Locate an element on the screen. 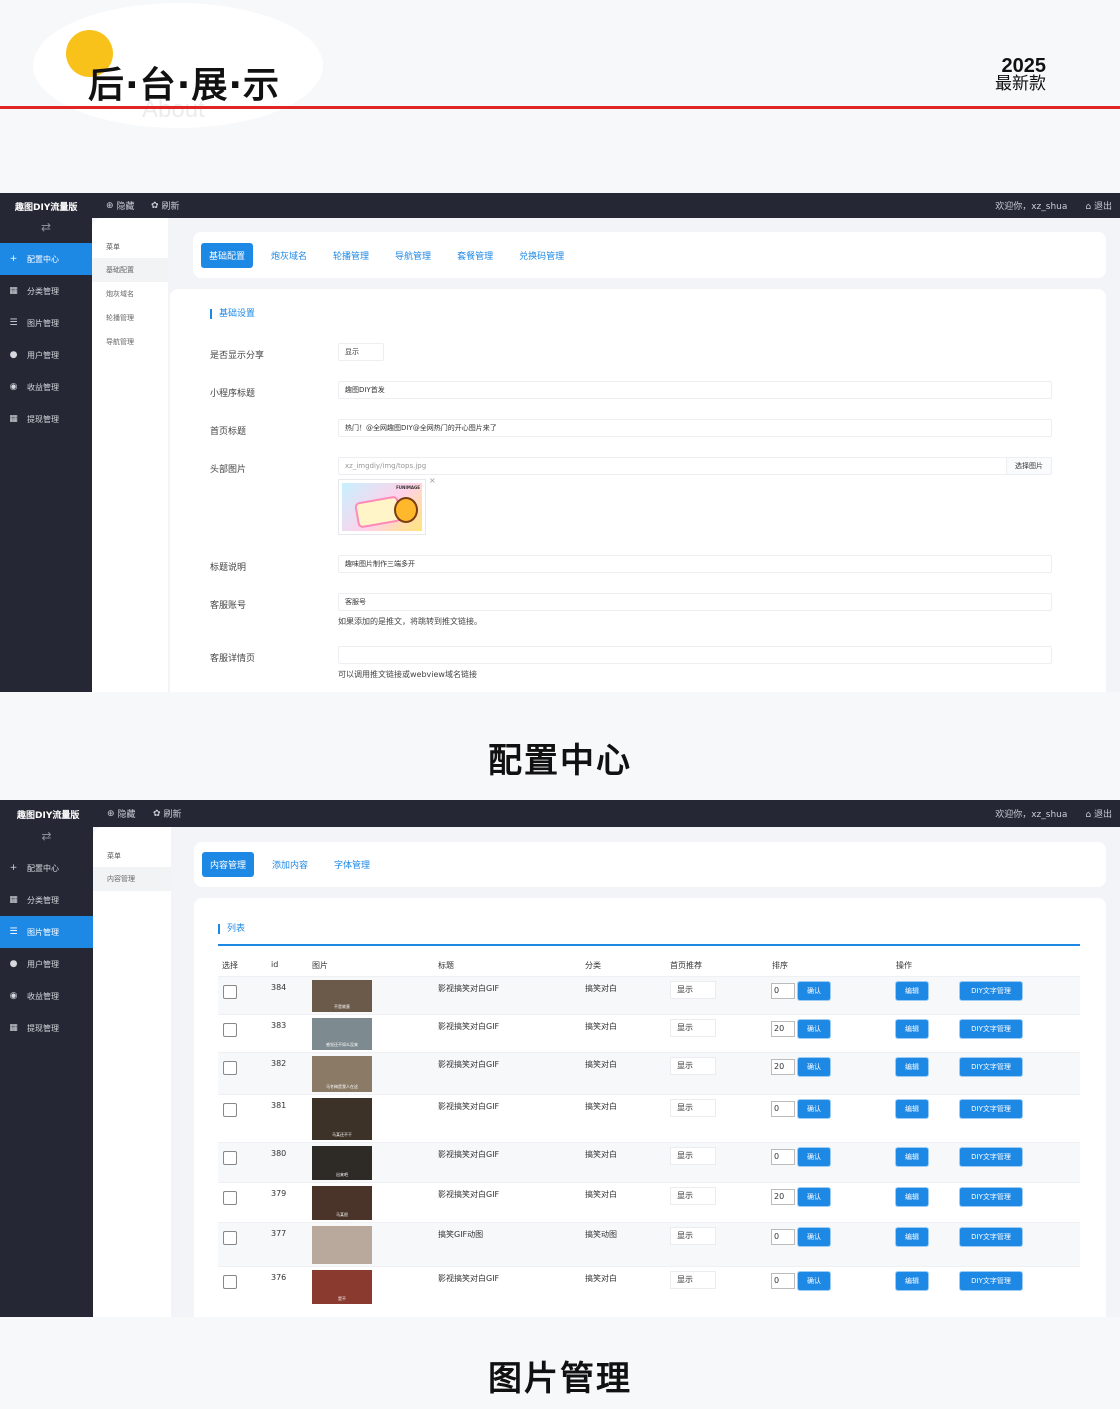  admin-brand: 趣图DIY流量版 is located at coordinates (48, 816).